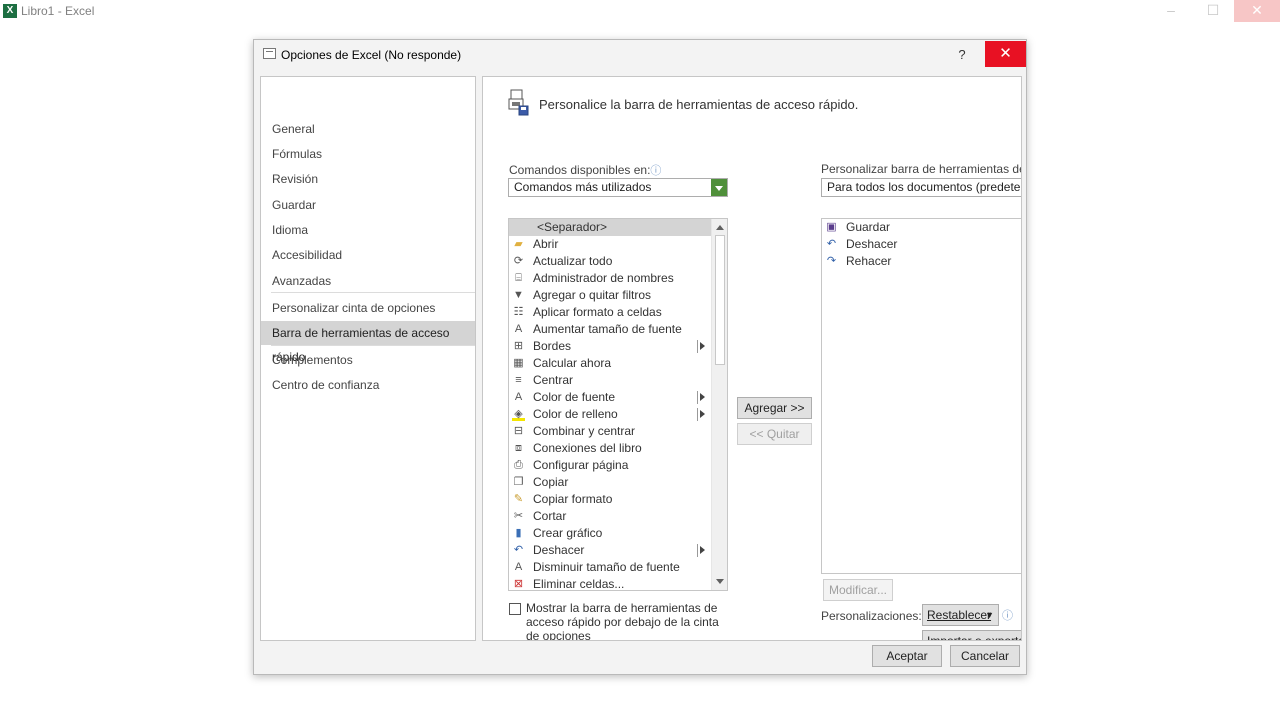 This screenshot has height=720, width=1280. I want to click on show-below-ribbon-checkbox, so click(515, 609).